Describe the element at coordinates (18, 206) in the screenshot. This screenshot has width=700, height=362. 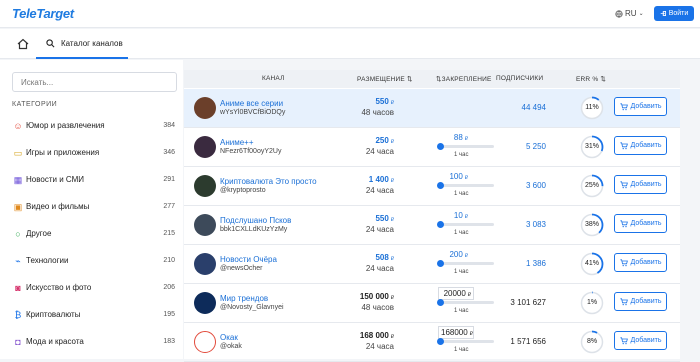
I see `film-icon: ▣` at that location.